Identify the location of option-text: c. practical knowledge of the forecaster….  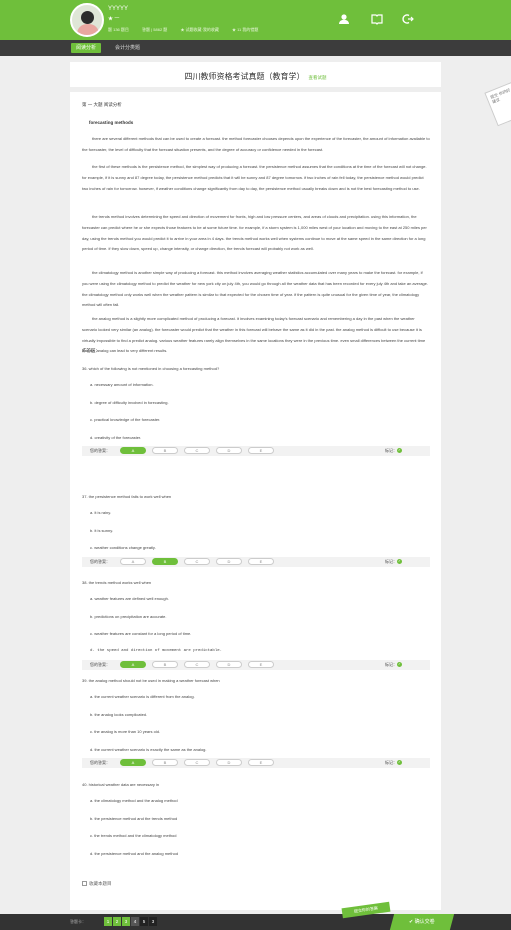
(125, 419).